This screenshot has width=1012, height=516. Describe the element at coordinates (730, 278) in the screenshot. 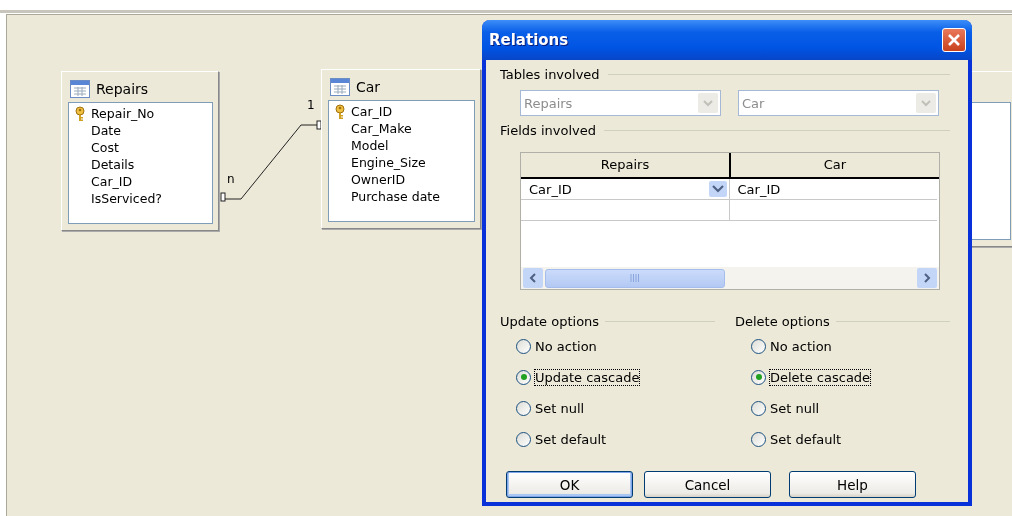

I see `horizontal-scrollbar` at that location.